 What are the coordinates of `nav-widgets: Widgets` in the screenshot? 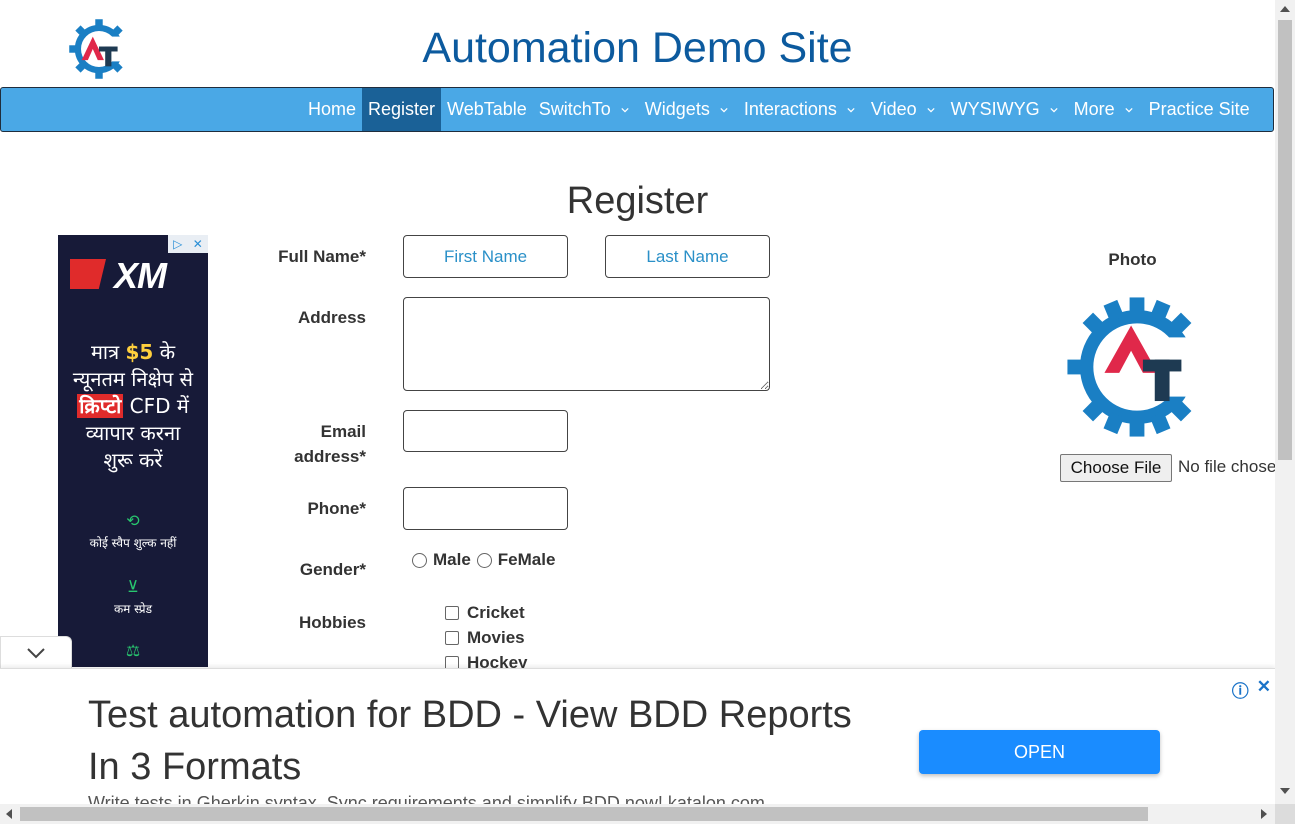 It's located at (688, 109).